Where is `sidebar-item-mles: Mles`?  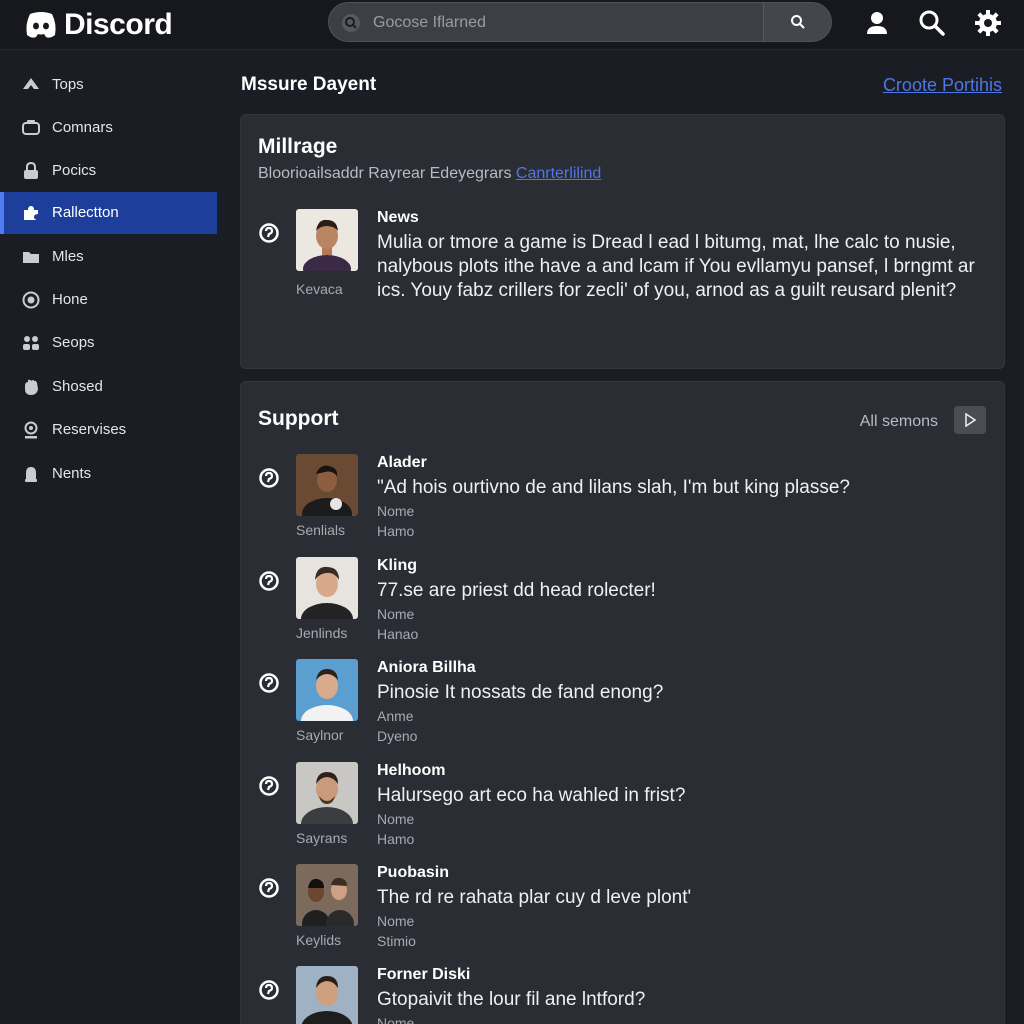
sidebar-item-mles: Mles is located at coordinates (108, 257).